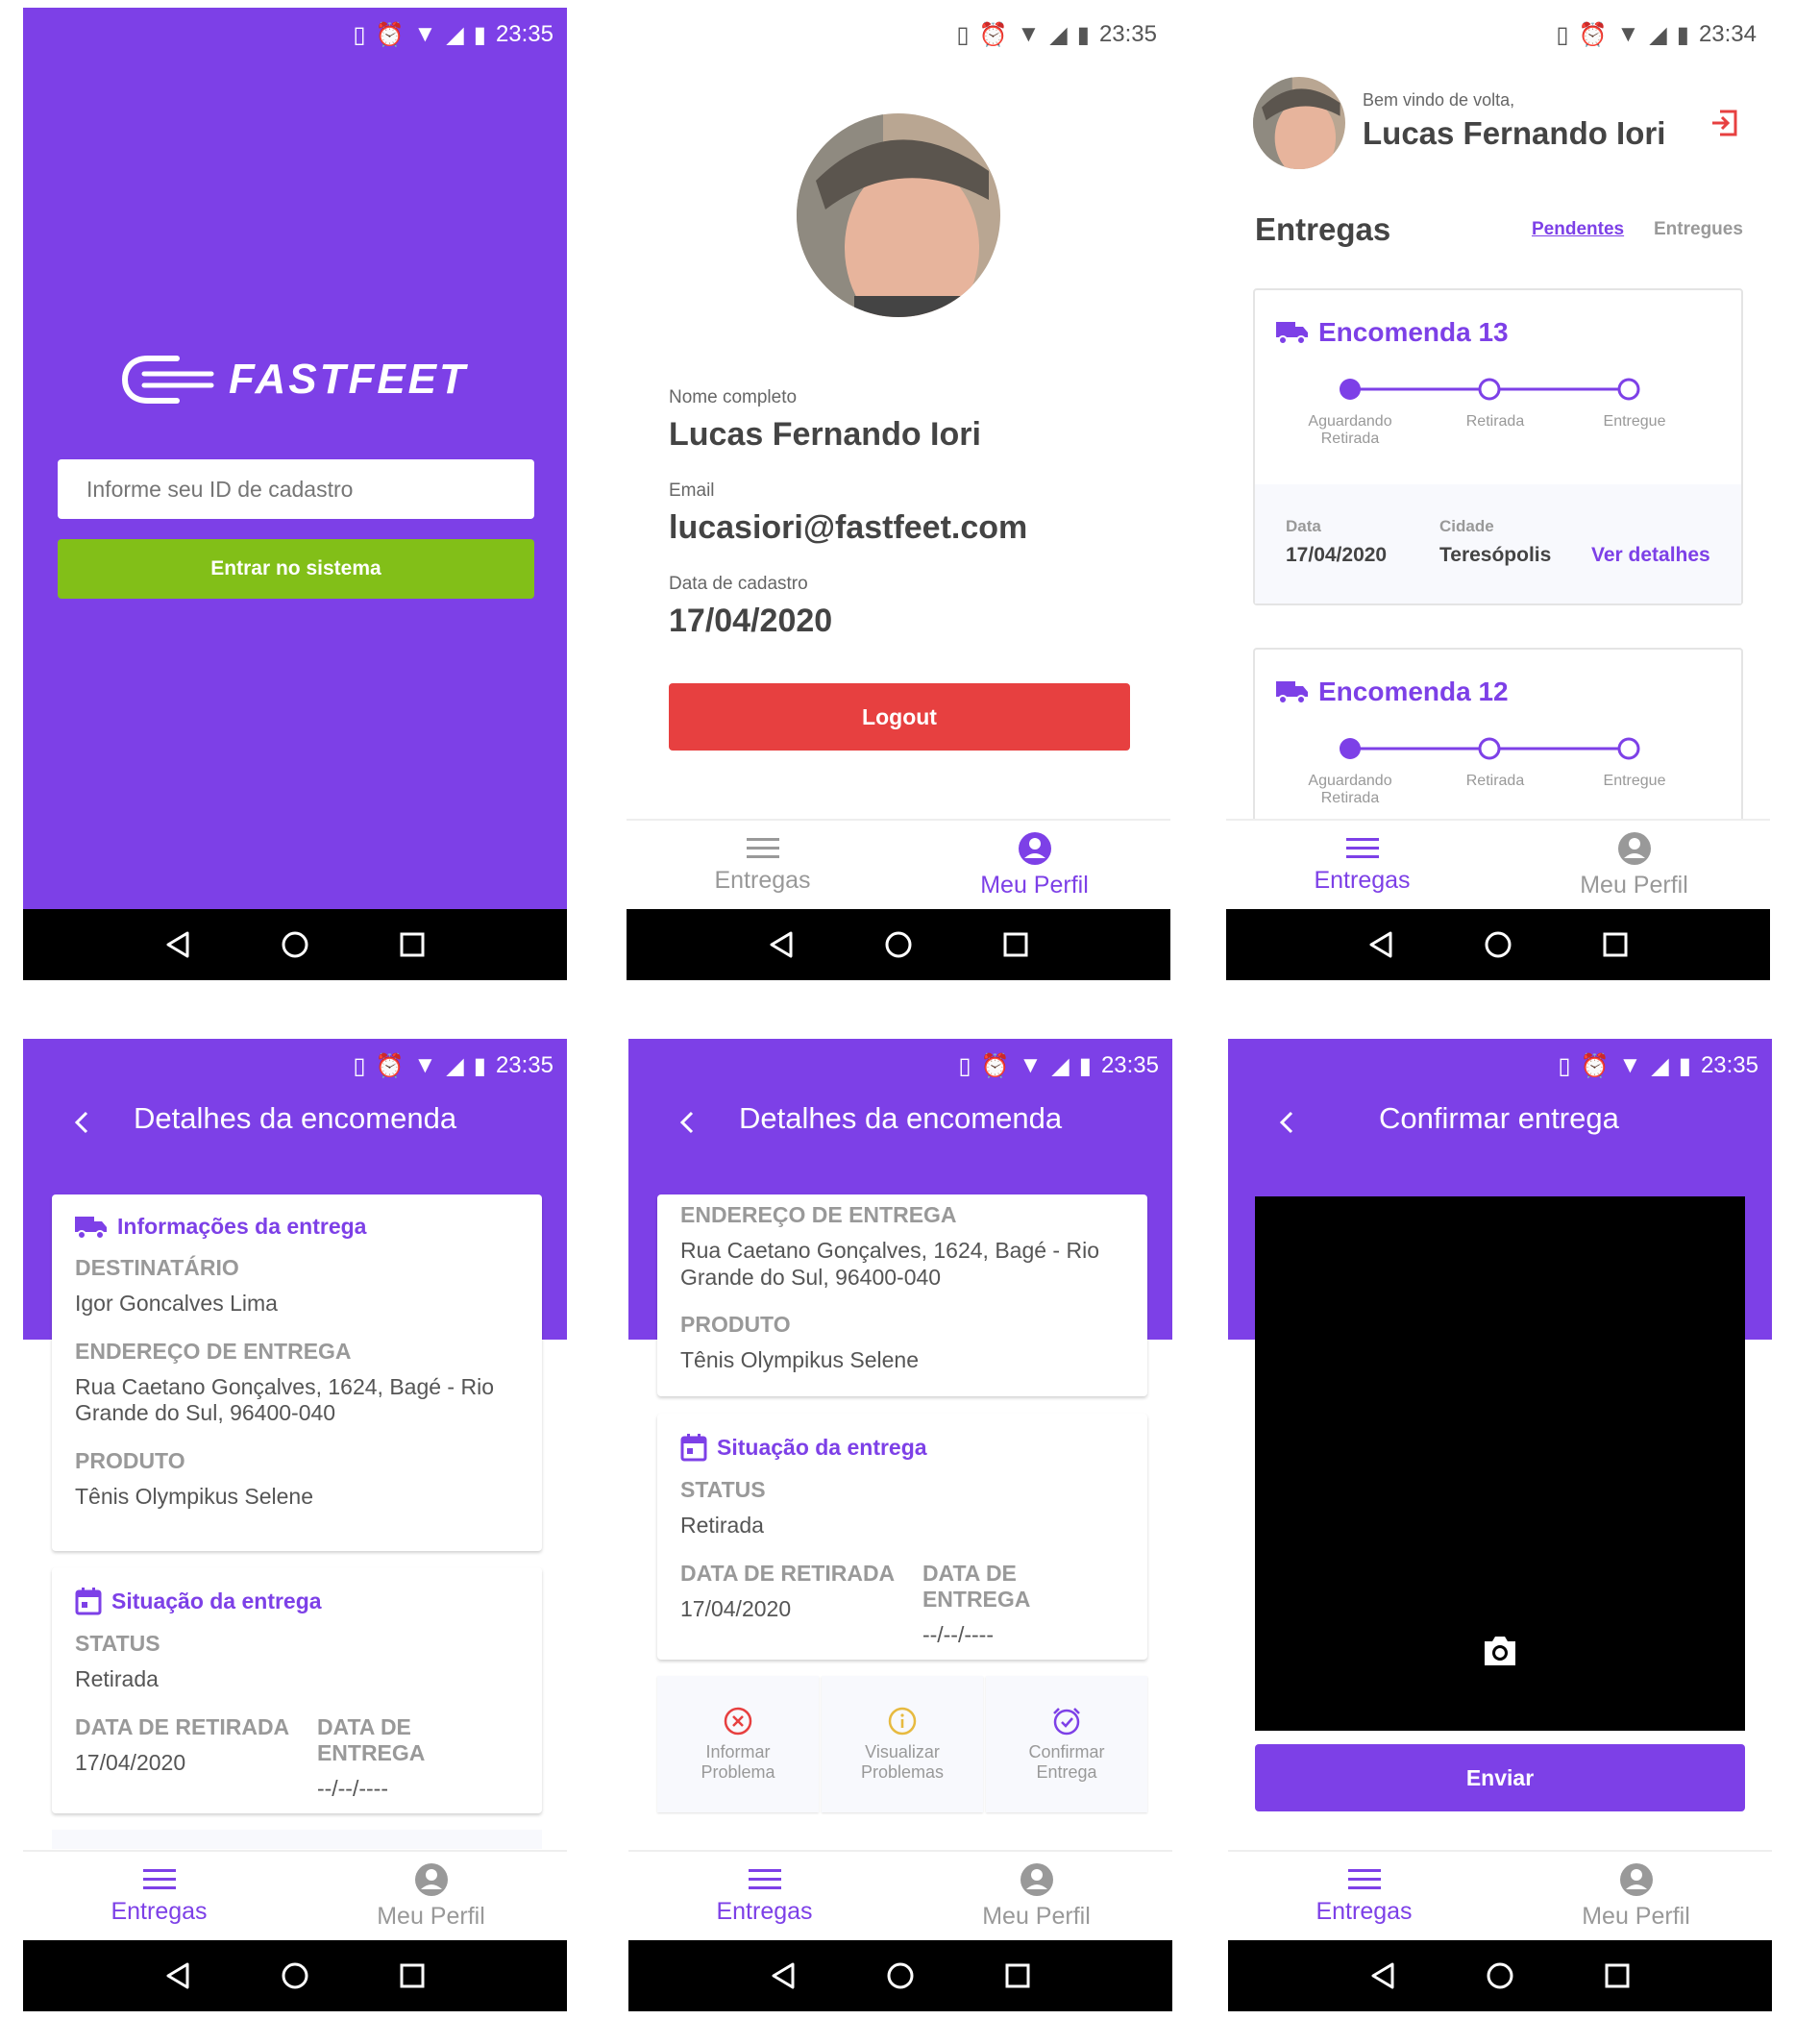 The image size is (1795, 2044). Describe the element at coordinates (801, 1594) in the screenshot. I see `pickup-col: DATA DE RETIRADA 17/04/2020` at that location.